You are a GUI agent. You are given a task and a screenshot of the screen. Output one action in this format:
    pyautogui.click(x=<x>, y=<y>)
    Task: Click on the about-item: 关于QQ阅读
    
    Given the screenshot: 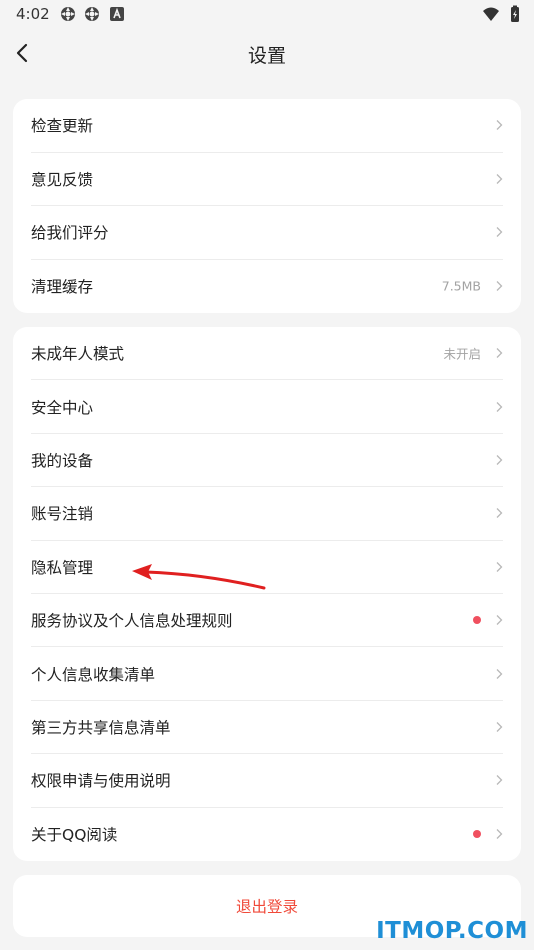 What is the action you would take?
    pyautogui.click(x=267, y=834)
    